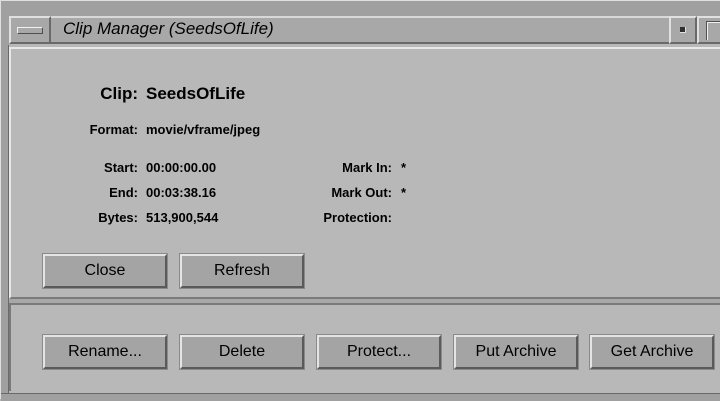 The image size is (720, 401). Describe the element at coordinates (119, 93) in the screenshot. I see `clip-label: Clip:` at that location.